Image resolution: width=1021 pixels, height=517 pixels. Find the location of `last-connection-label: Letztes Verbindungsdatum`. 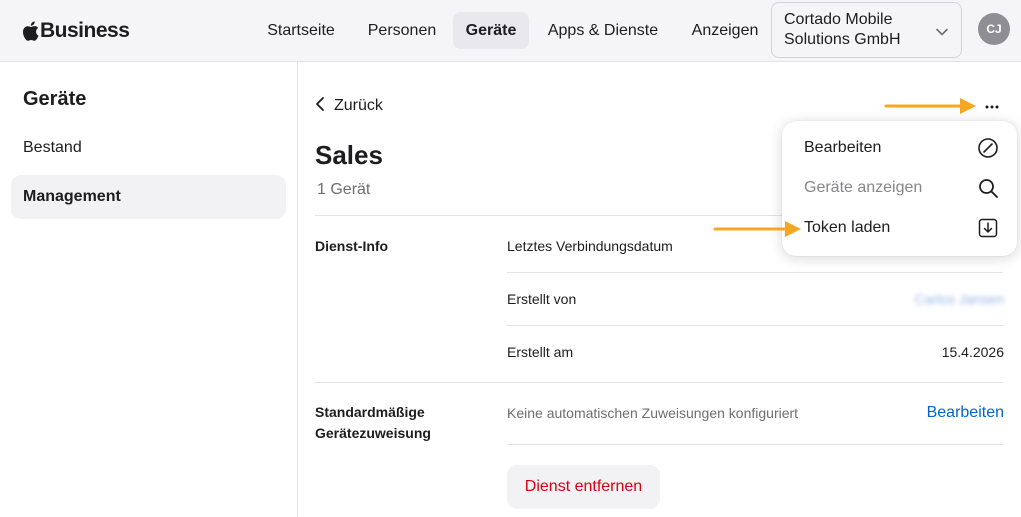

last-connection-label: Letztes Verbindungsdatum is located at coordinates (590, 246).